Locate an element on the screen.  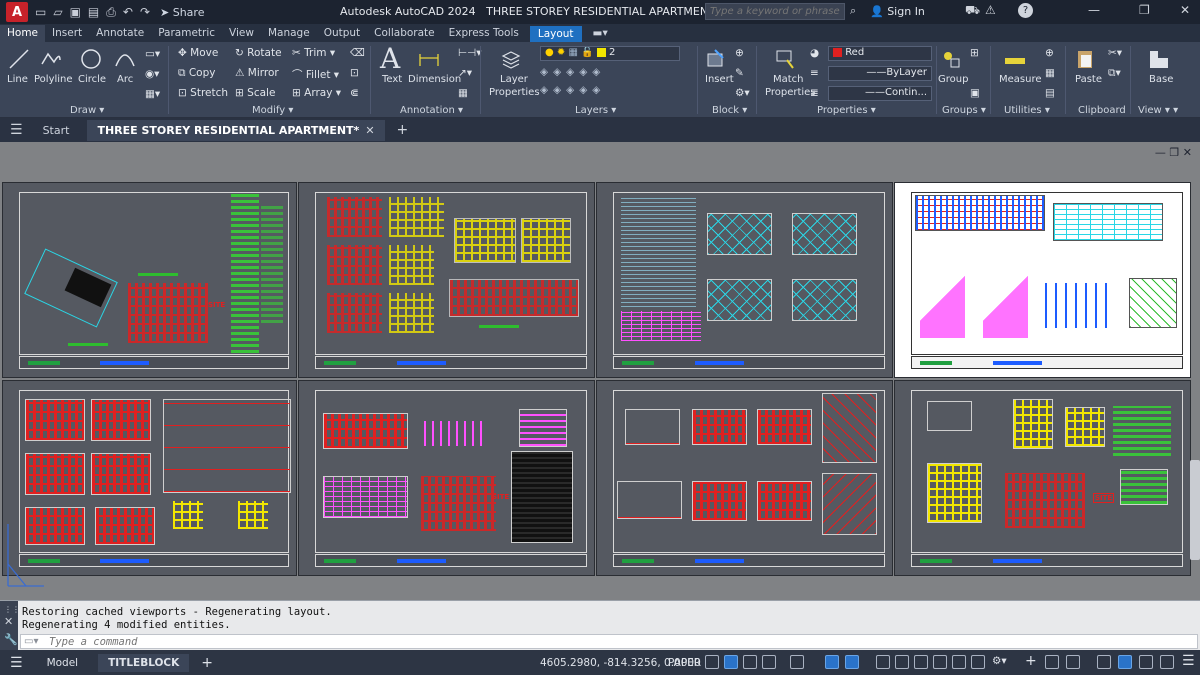
tab-view: View is located at coordinates (241, 33).